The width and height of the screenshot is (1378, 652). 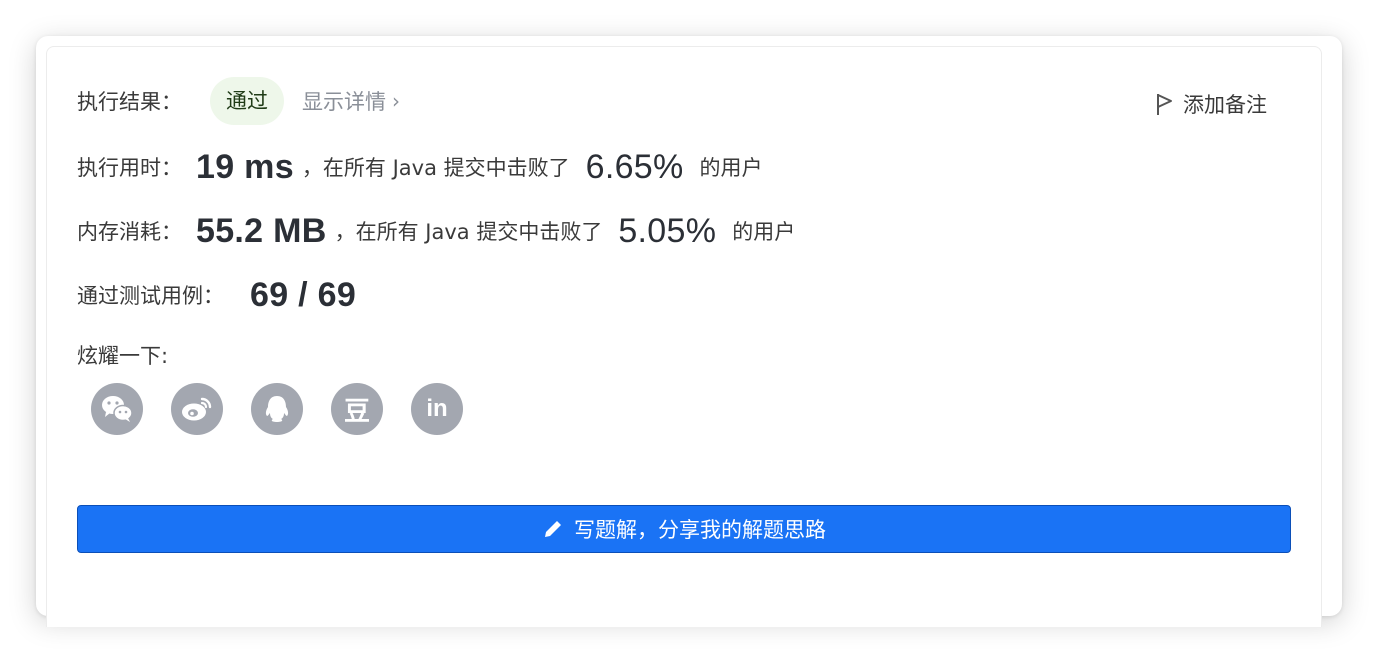 I want to click on qq-icon, so click(x=277, y=409).